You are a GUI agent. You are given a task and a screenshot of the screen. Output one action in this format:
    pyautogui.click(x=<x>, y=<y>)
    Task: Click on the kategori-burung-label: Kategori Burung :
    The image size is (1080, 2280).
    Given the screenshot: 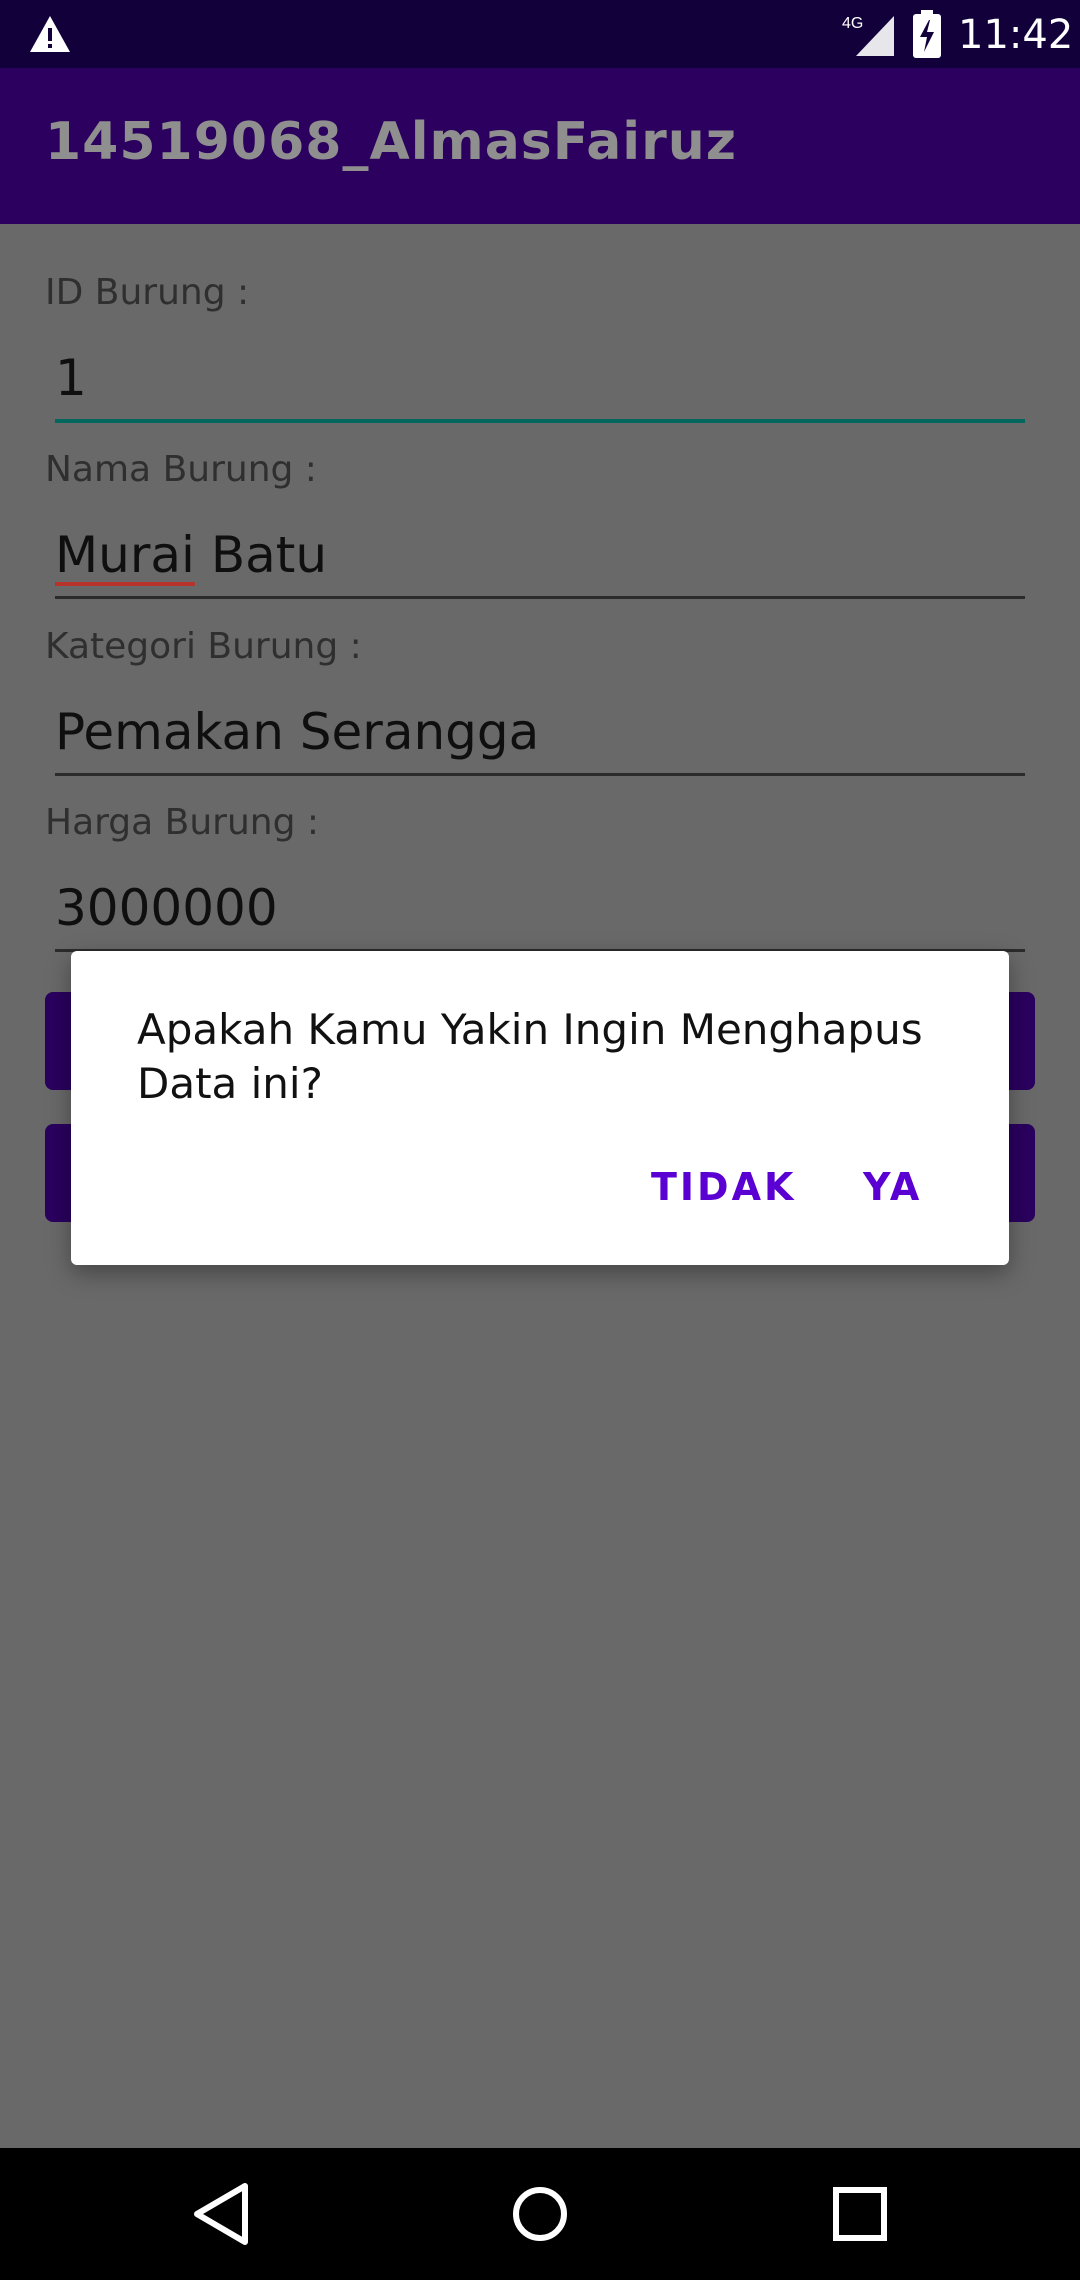 What is the action you would take?
    pyautogui.click(x=203, y=646)
    